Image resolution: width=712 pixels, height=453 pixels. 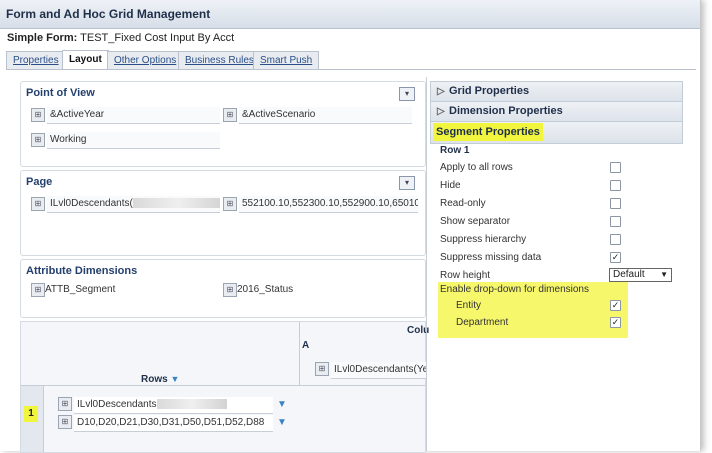 What do you see at coordinates (286, 60) in the screenshot?
I see `tab-smart-push: Smart Push` at bounding box center [286, 60].